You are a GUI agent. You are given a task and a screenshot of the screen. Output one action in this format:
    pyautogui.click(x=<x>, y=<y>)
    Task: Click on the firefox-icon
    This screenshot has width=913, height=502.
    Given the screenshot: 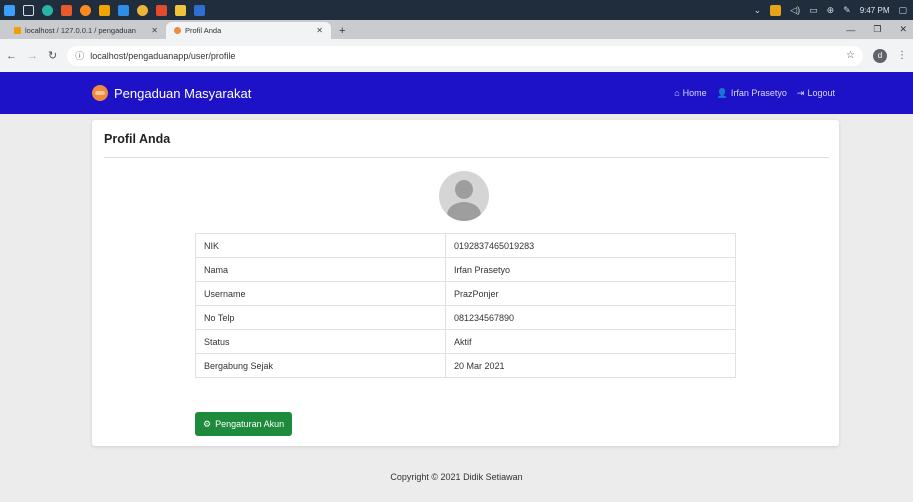 What is the action you would take?
    pyautogui.click(x=85, y=10)
    